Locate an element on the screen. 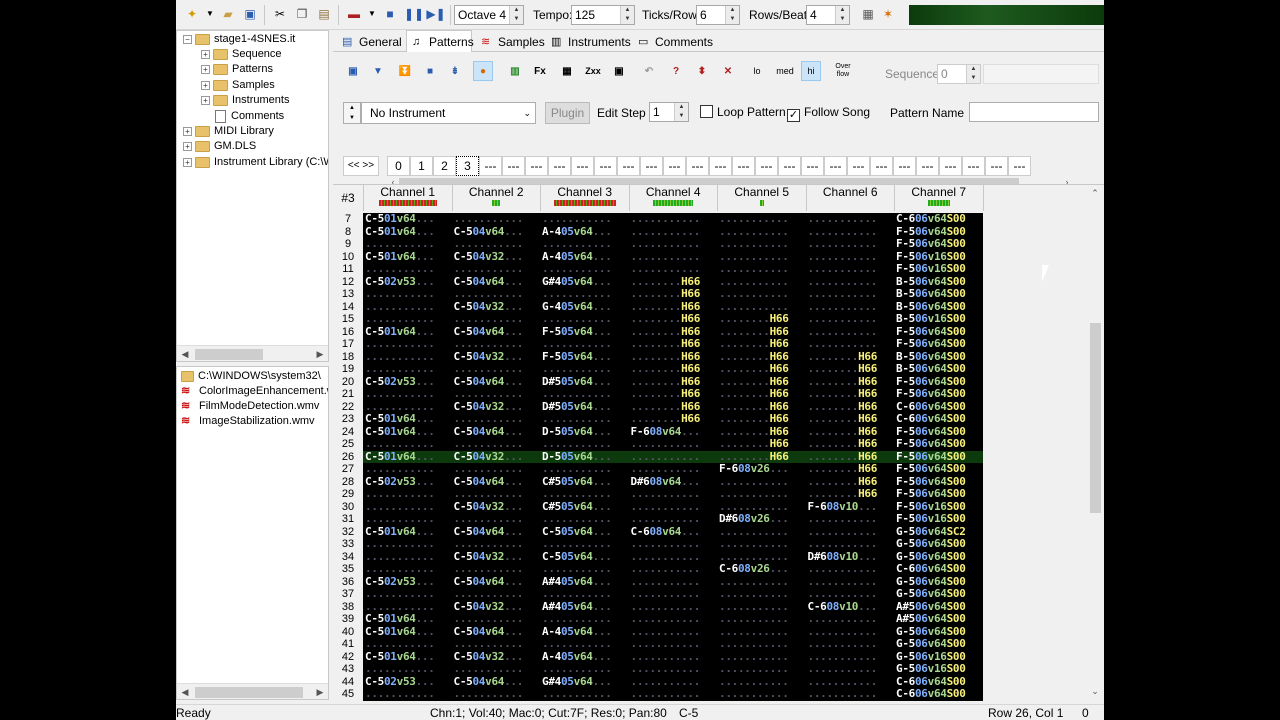 The height and width of the screenshot is (720, 1280). tab-instruments: ▥ Instruments is located at coordinates (588, 42).